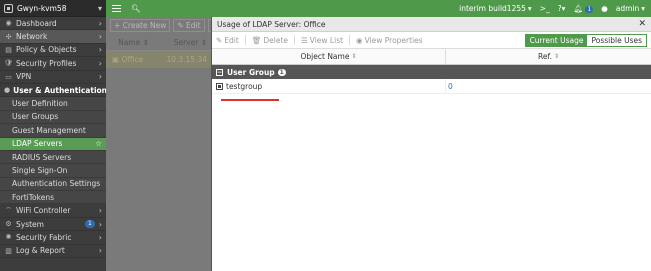  I want to click on column-server: Server ⇕, so click(190, 42).